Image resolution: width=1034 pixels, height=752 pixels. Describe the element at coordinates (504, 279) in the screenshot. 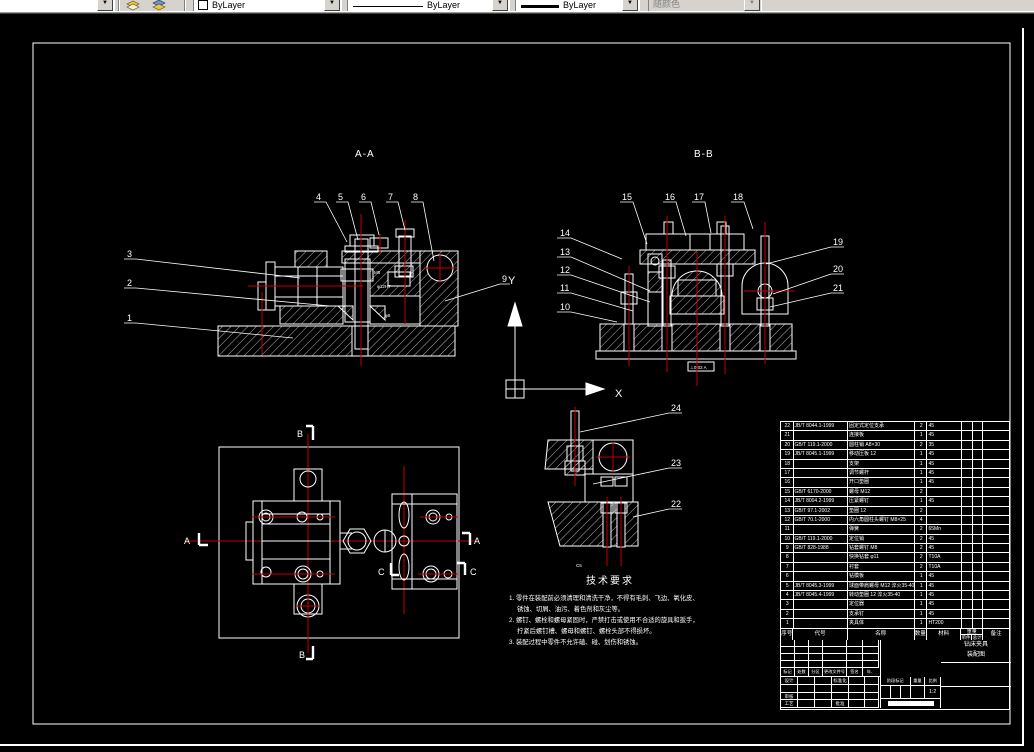

I see `balloon-number: 9` at that location.